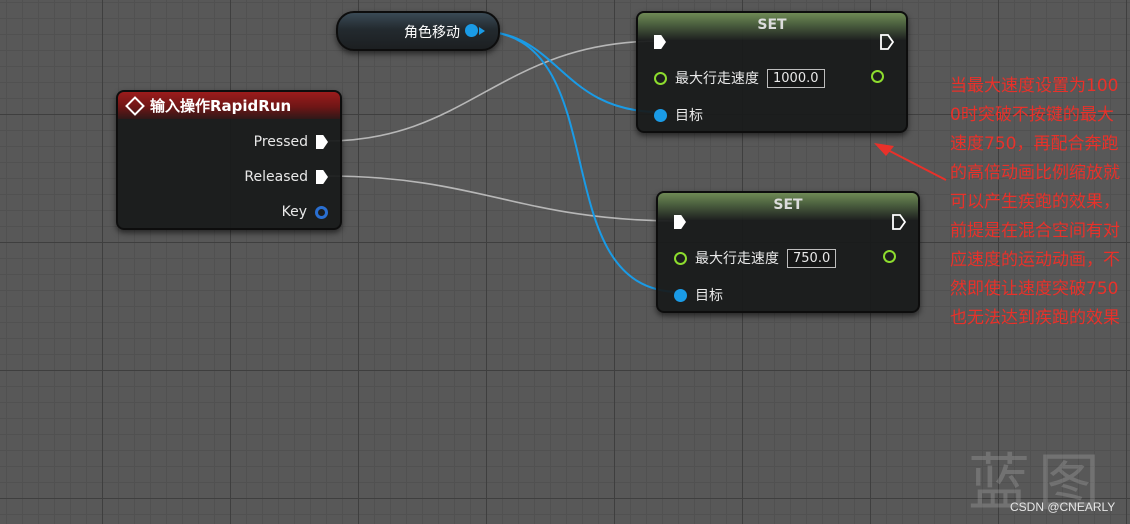  I want to click on pressed-pin-row: Pressed, so click(291, 142).